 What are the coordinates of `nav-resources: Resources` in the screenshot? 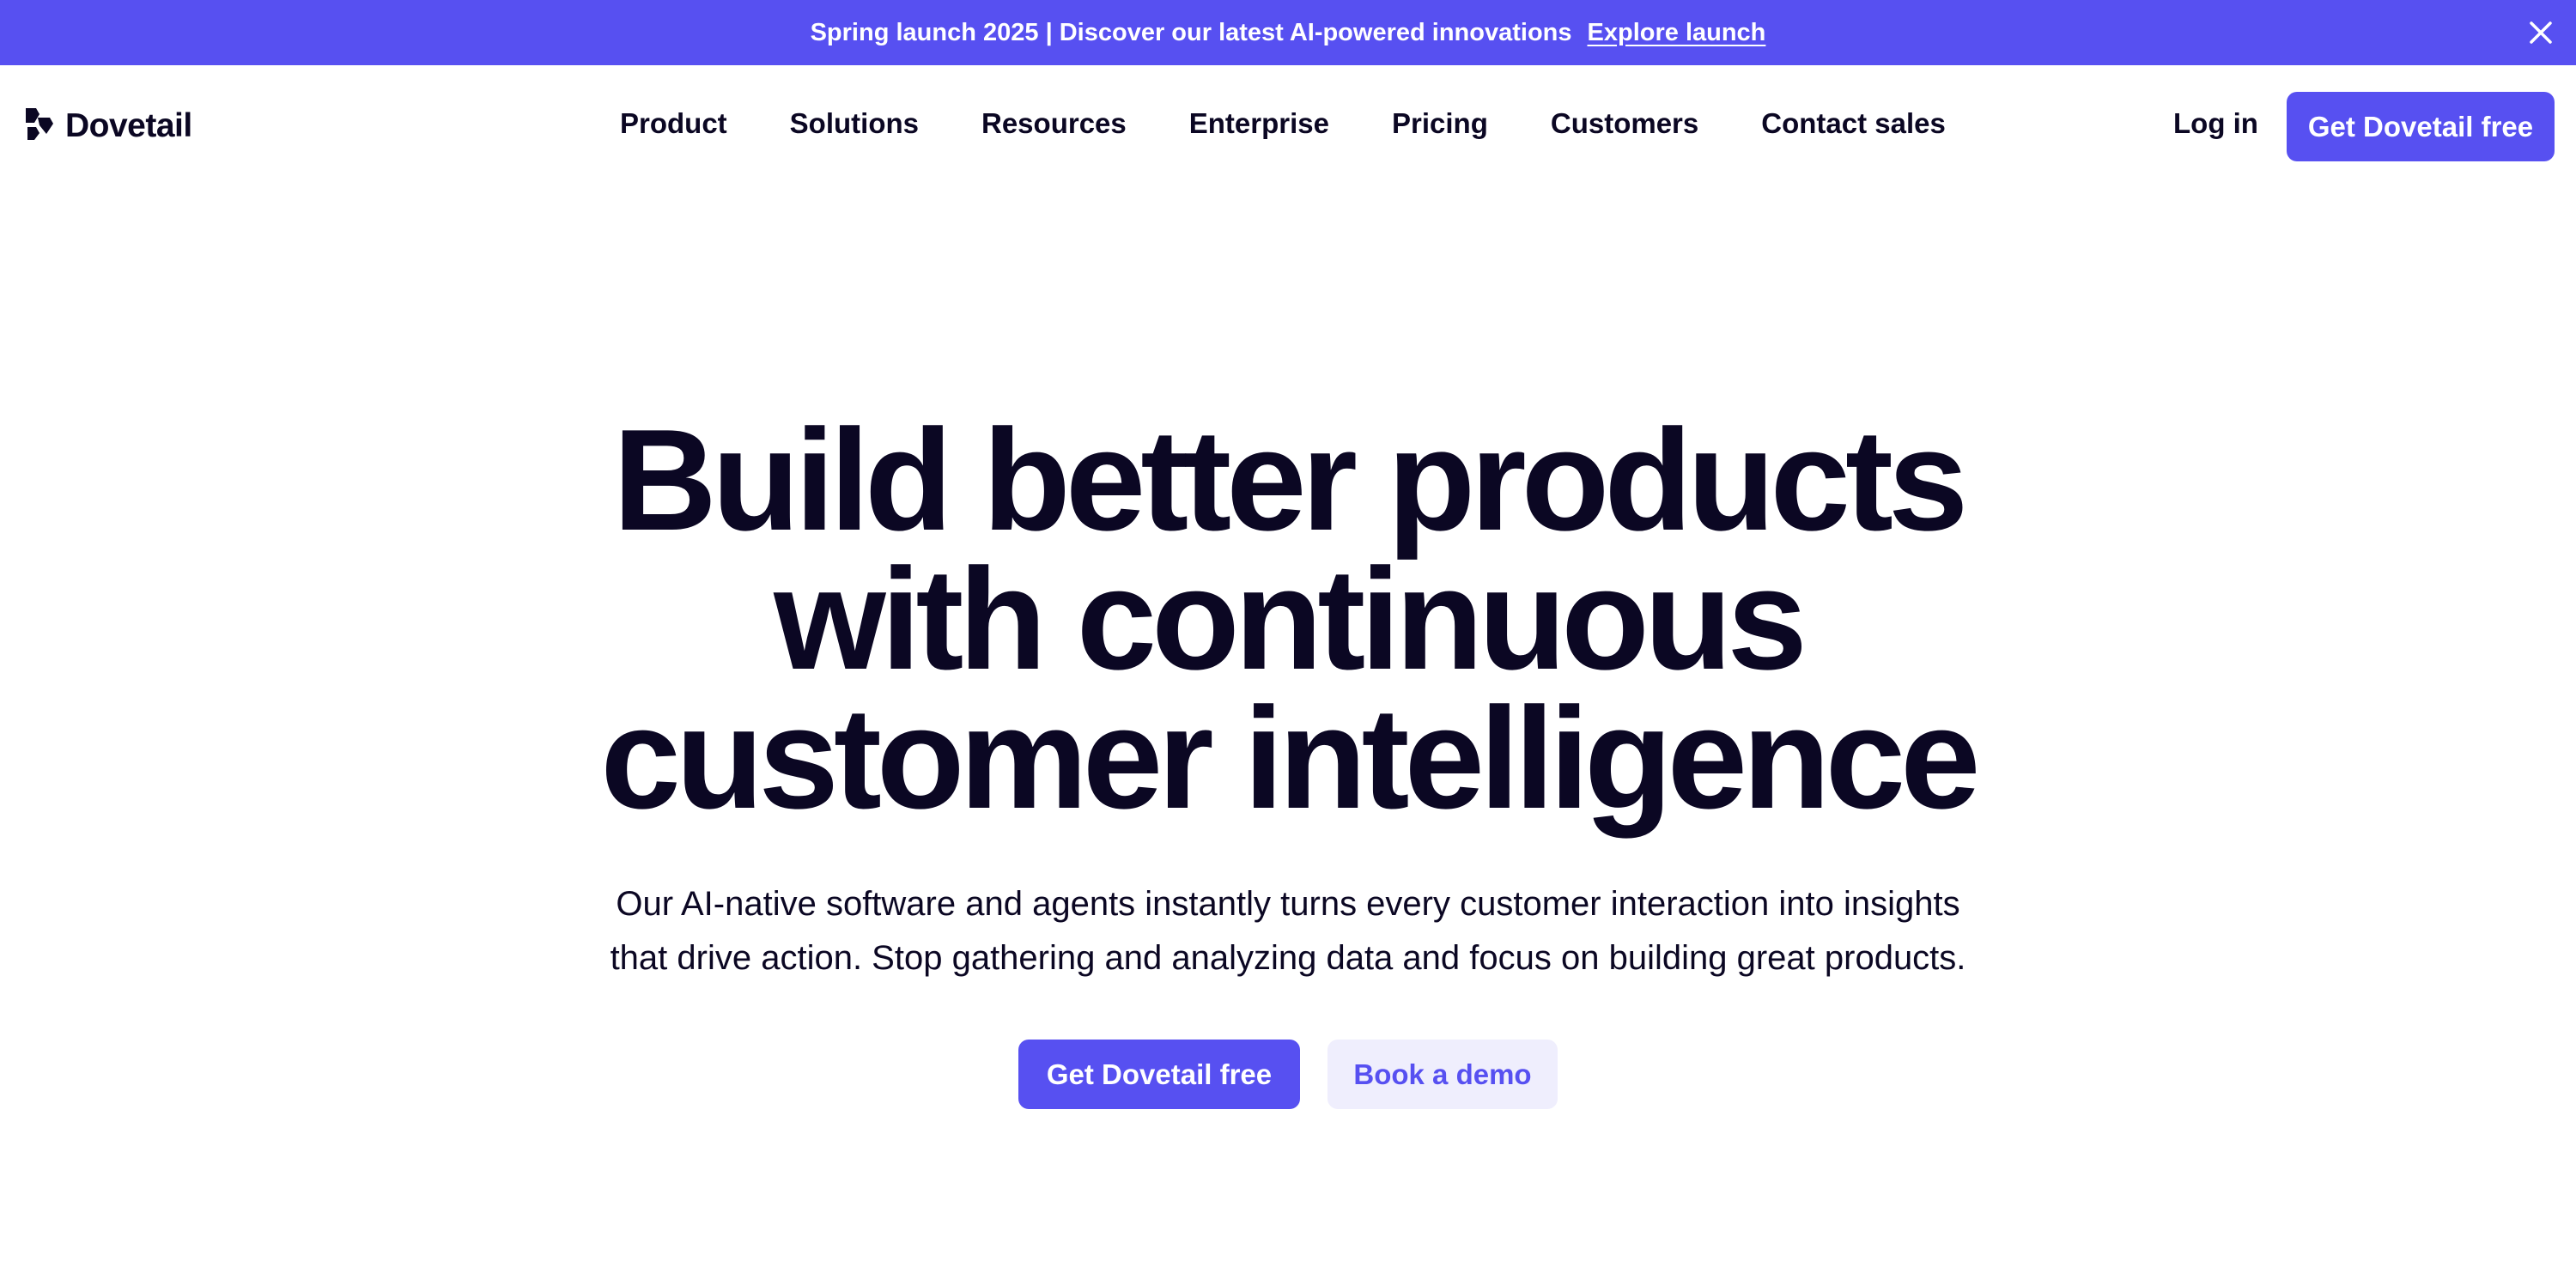 It's located at (1054, 124).